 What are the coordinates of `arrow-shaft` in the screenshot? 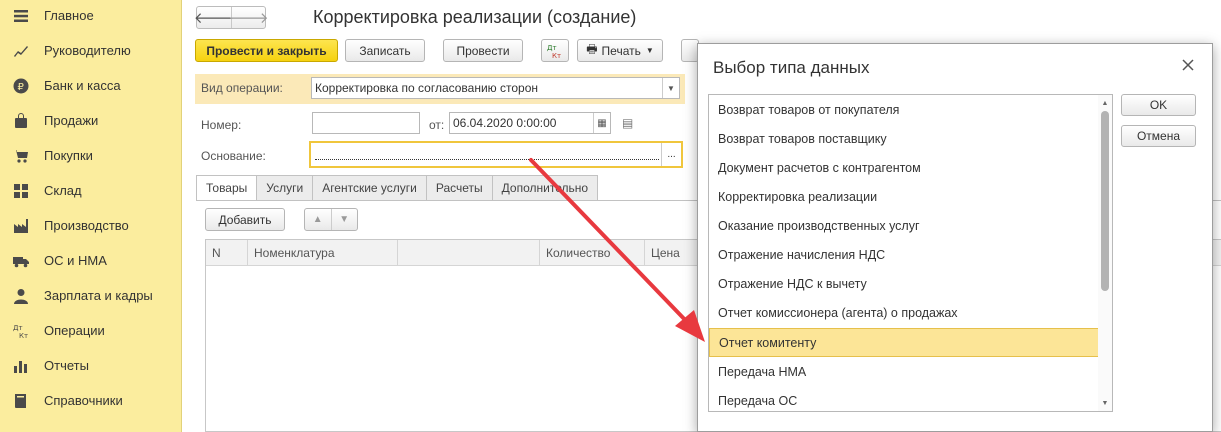 It's located at (610, 242).